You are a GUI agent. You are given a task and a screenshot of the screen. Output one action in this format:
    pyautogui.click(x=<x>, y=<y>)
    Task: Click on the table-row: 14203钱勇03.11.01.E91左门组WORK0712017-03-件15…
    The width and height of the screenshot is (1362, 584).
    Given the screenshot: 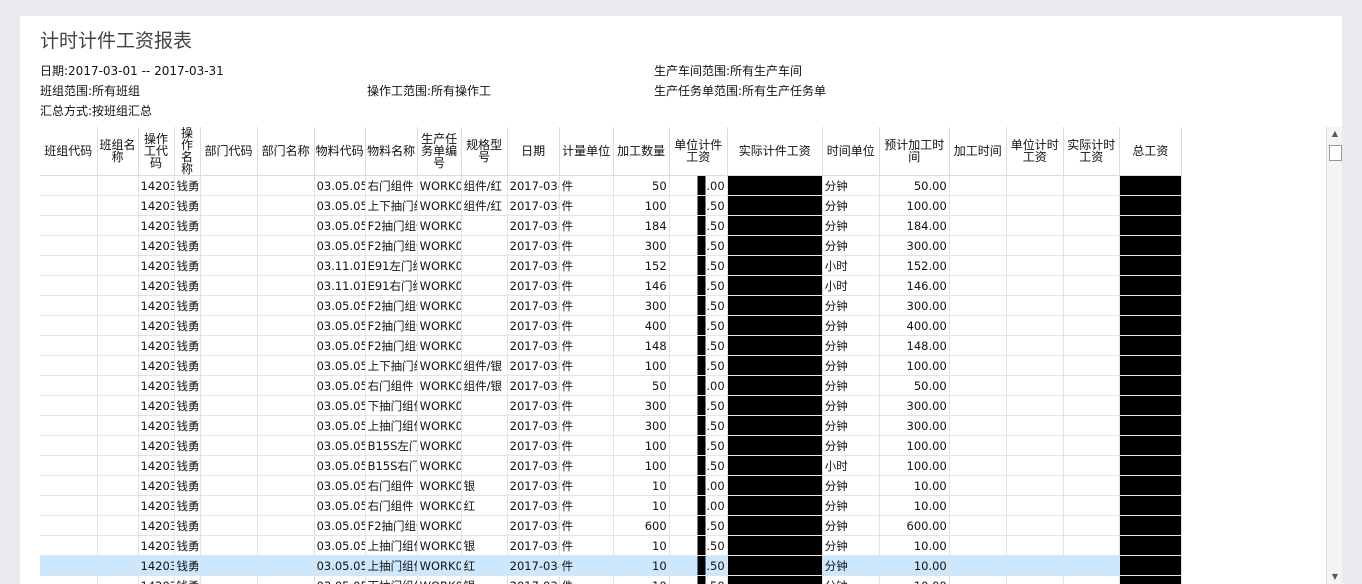 What is the action you would take?
    pyautogui.click(x=611, y=265)
    